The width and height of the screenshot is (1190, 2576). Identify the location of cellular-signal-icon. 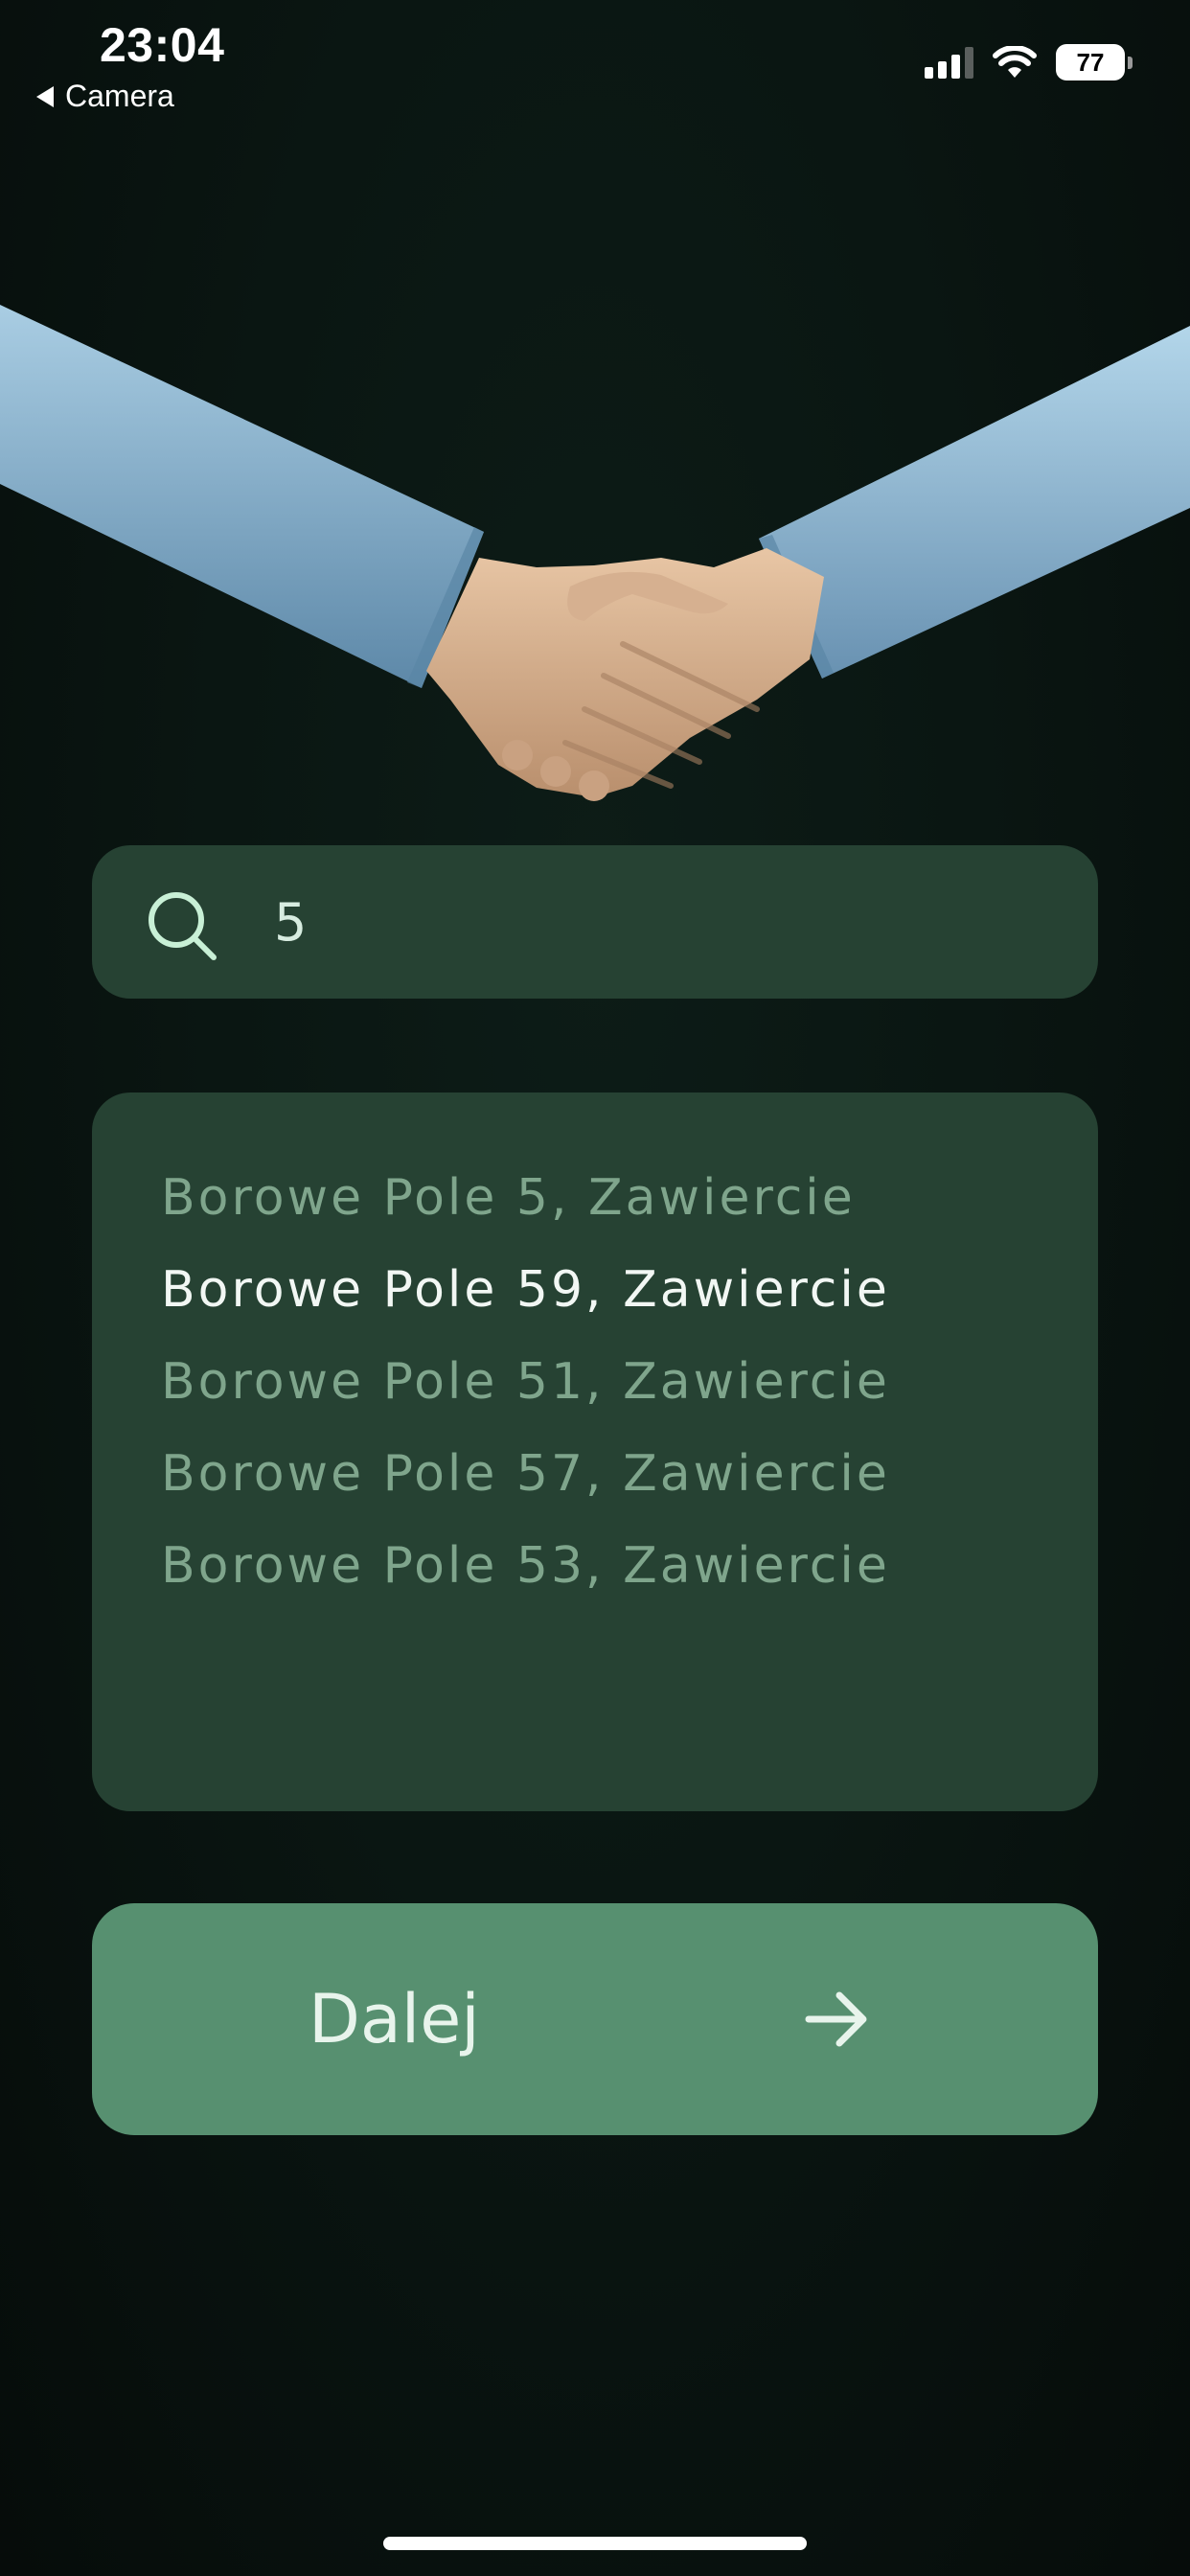
(949, 63).